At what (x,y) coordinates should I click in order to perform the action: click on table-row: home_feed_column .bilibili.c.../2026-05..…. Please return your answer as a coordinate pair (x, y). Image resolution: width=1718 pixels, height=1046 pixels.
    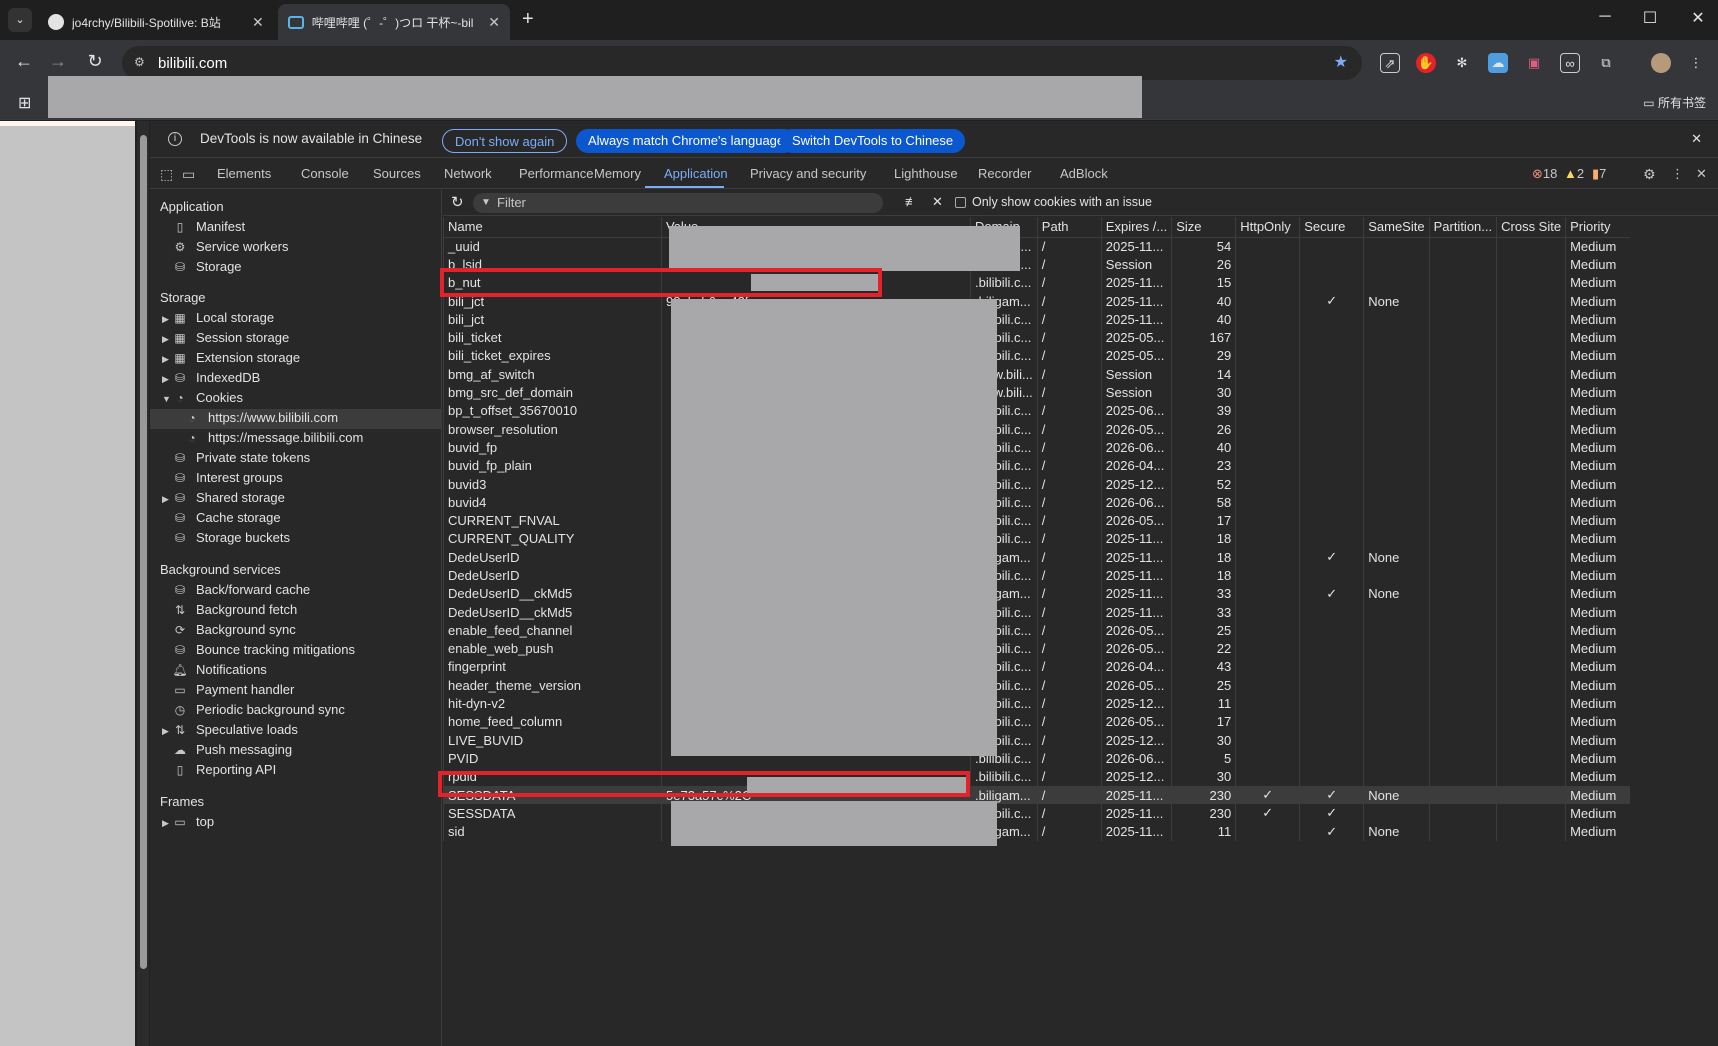
    Looking at the image, I should click on (1036, 722).